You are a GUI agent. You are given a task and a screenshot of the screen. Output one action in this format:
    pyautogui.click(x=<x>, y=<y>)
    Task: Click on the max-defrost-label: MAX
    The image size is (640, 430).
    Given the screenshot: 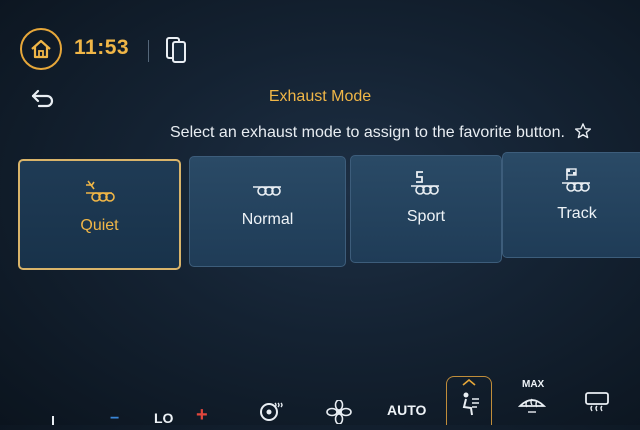 What is the action you would take?
    pyautogui.click(x=533, y=384)
    